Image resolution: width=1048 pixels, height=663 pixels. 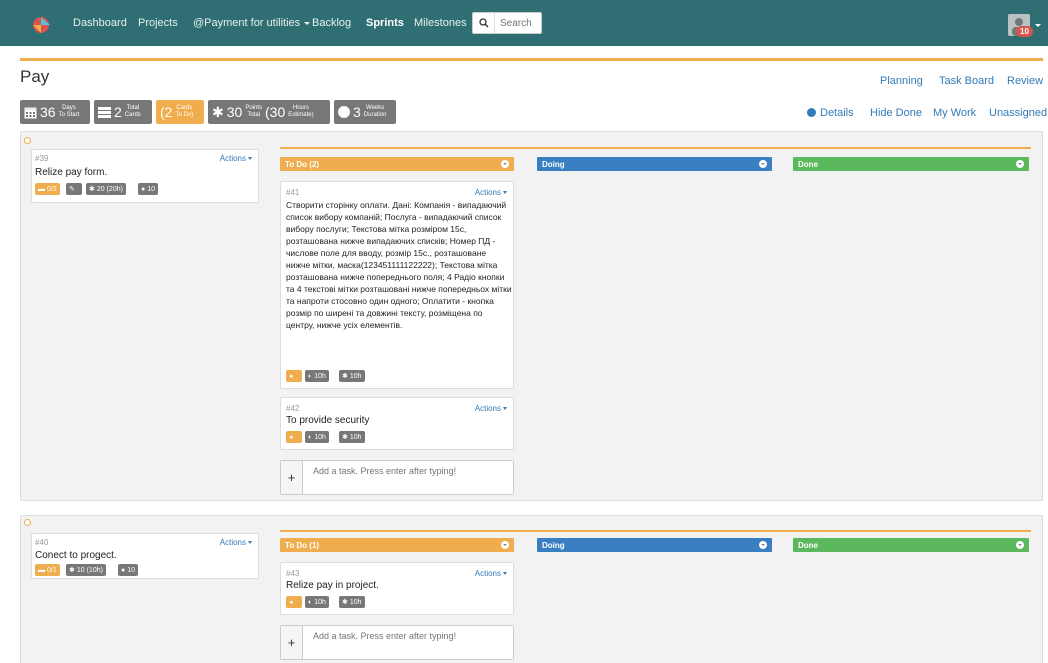 What do you see at coordinates (69, 111) in the screenshot?
I see `stat-caption: Days To Start` at bounding box center [69, 111].